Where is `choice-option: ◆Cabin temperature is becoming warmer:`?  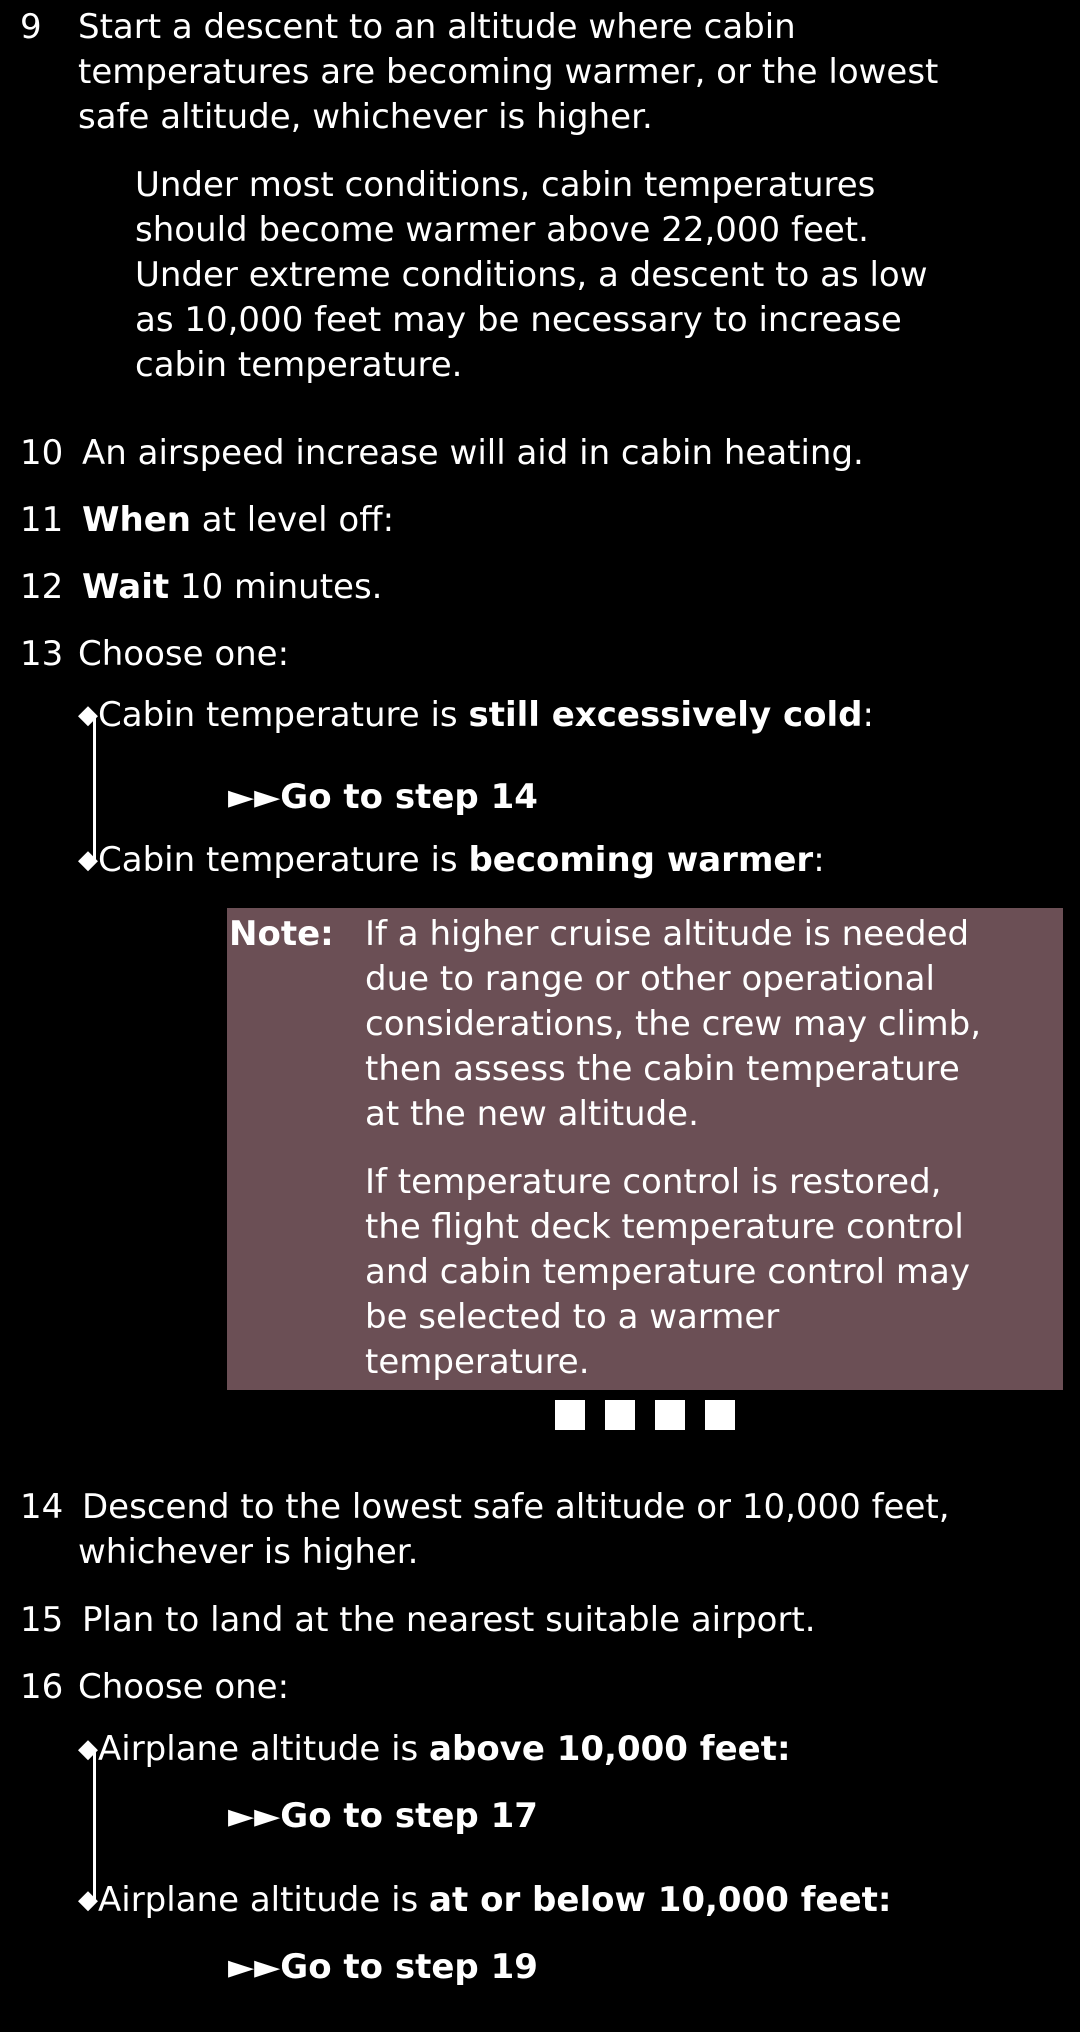
choice-option: ◆Cabin temperature is becoming warmer: is located at coordinates (451, 860).